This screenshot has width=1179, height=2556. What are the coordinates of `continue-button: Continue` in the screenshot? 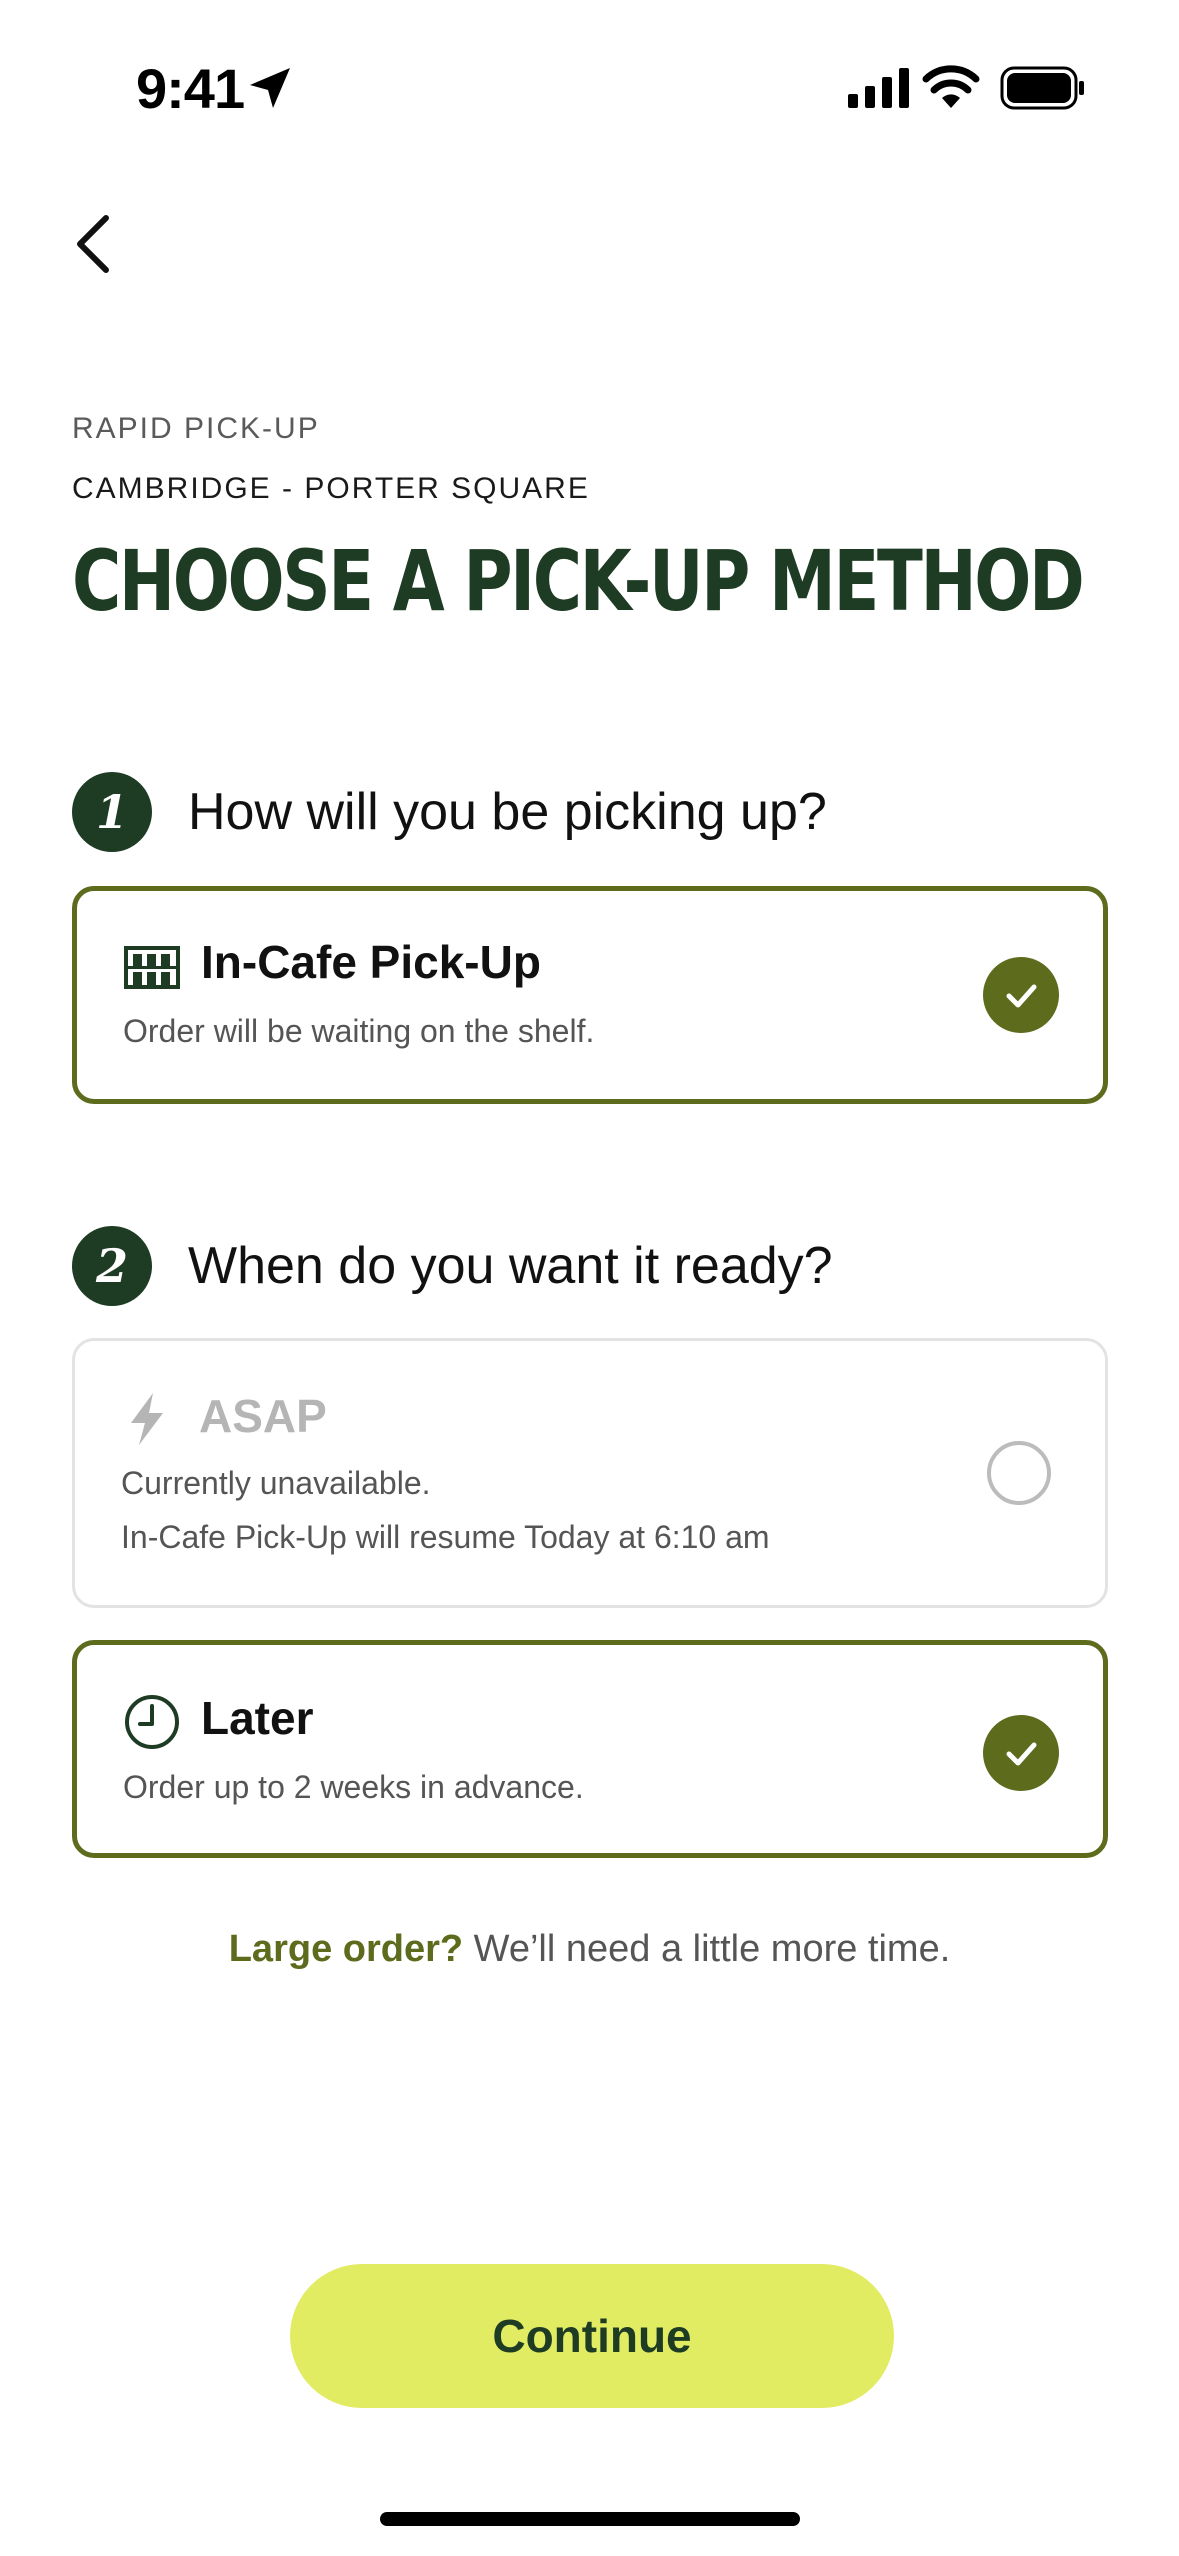 It's located at (592, 2336).